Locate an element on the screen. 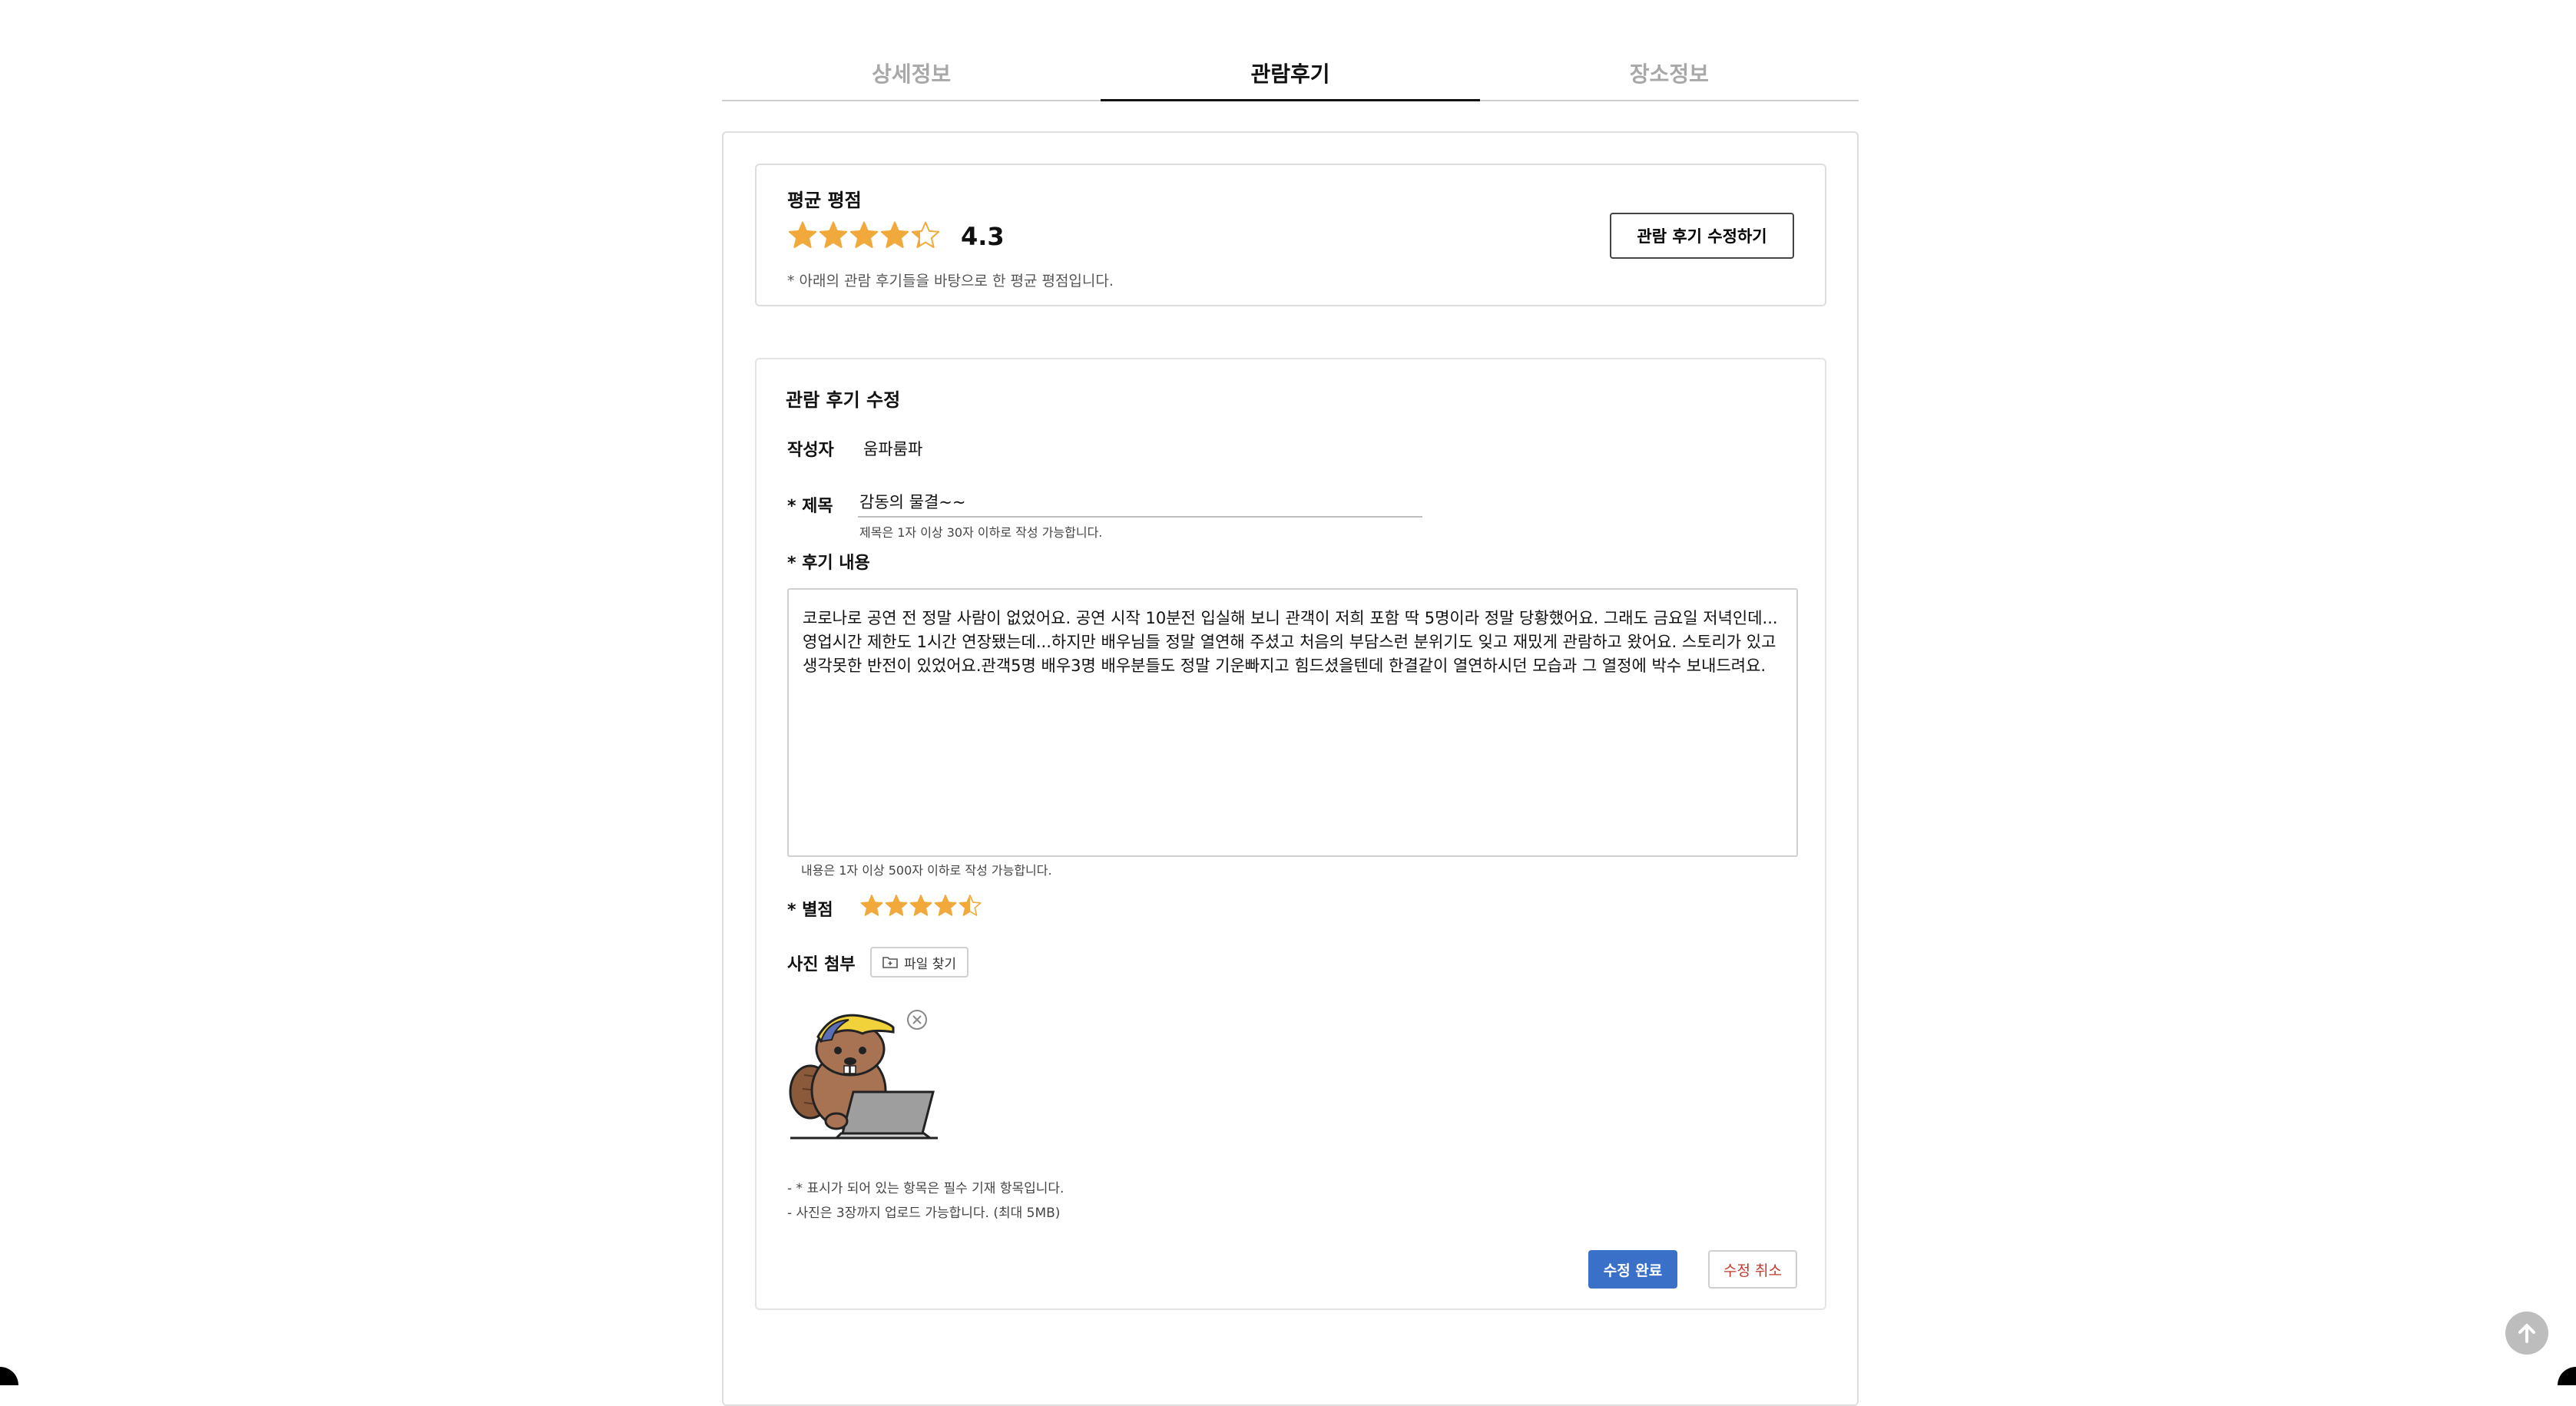  average-rating-note: * 아래의 관람 후기들을 바탕으로 한 평균 평점입니다. is located at coordinates (950, 281).